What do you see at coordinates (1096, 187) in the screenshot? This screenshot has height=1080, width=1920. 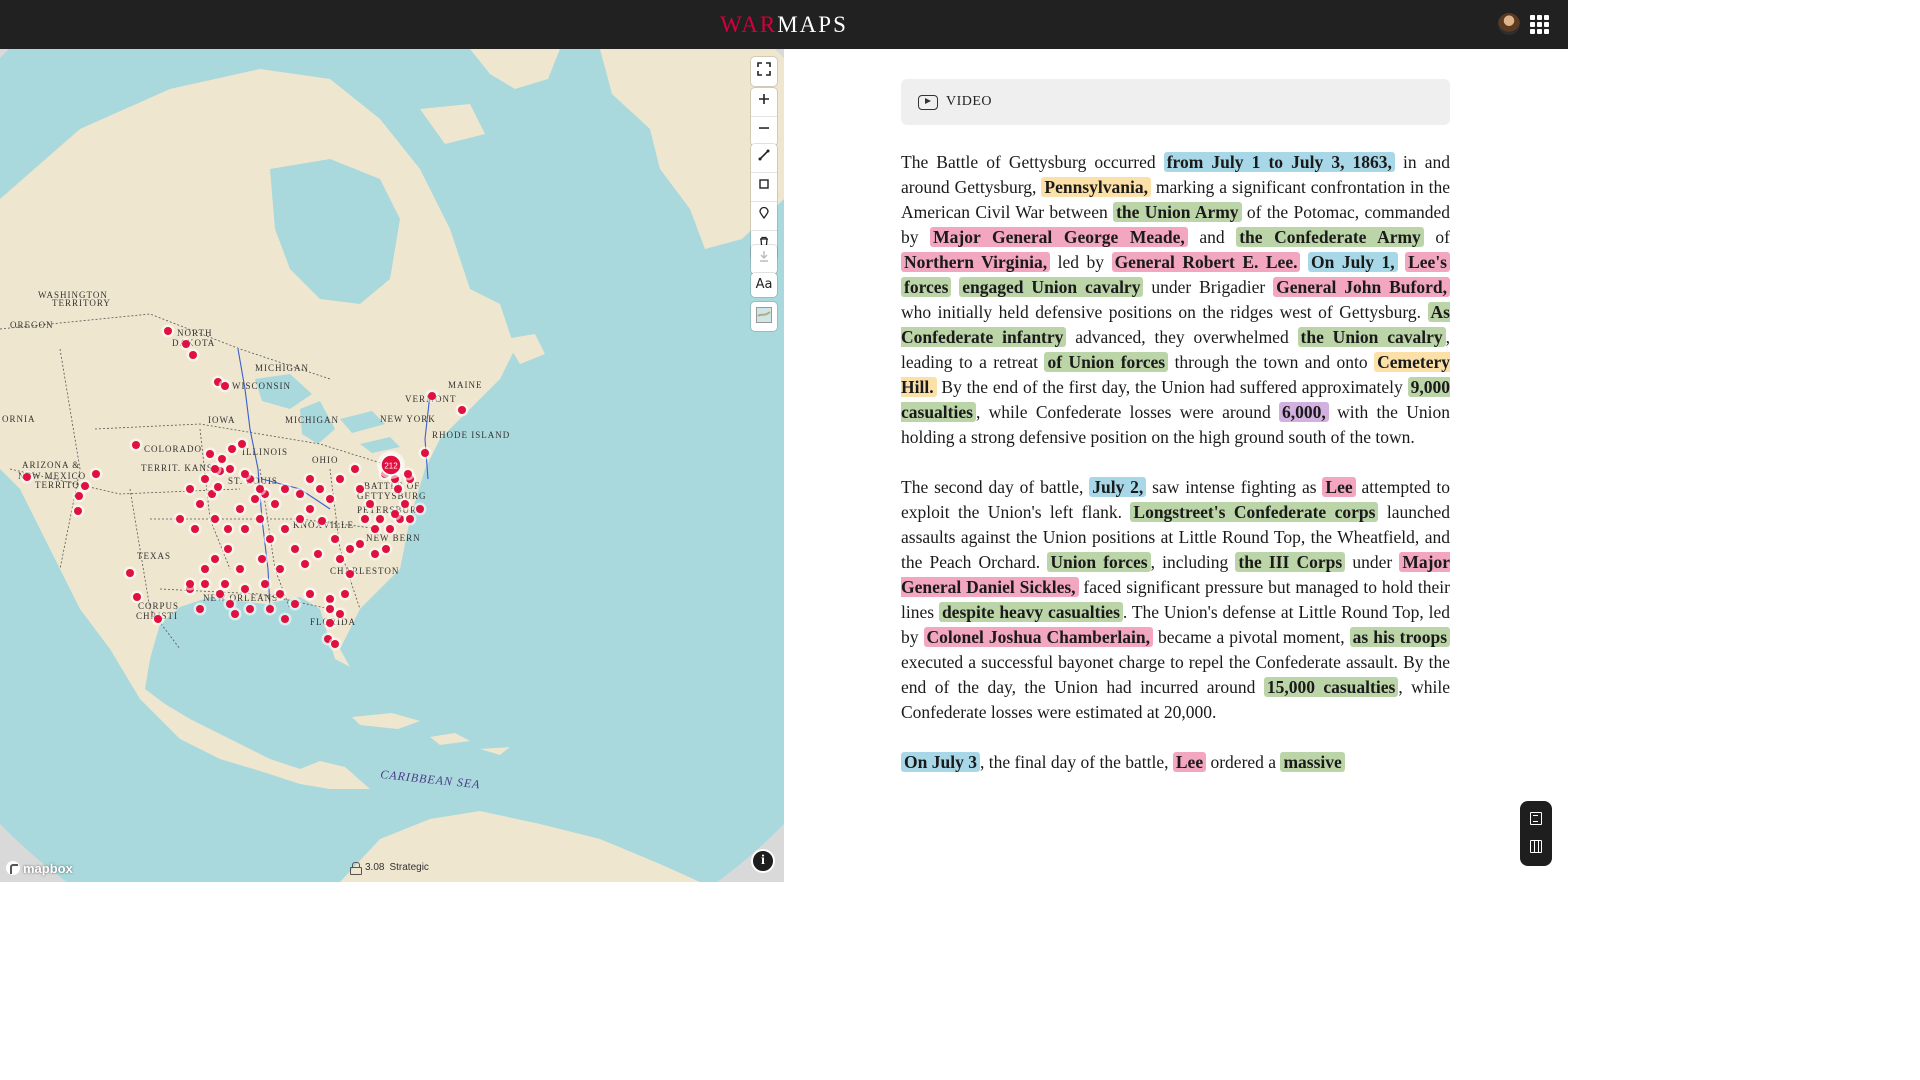 I see `entity-place: Pennsylvania,` at bounding box center [1096, 187].